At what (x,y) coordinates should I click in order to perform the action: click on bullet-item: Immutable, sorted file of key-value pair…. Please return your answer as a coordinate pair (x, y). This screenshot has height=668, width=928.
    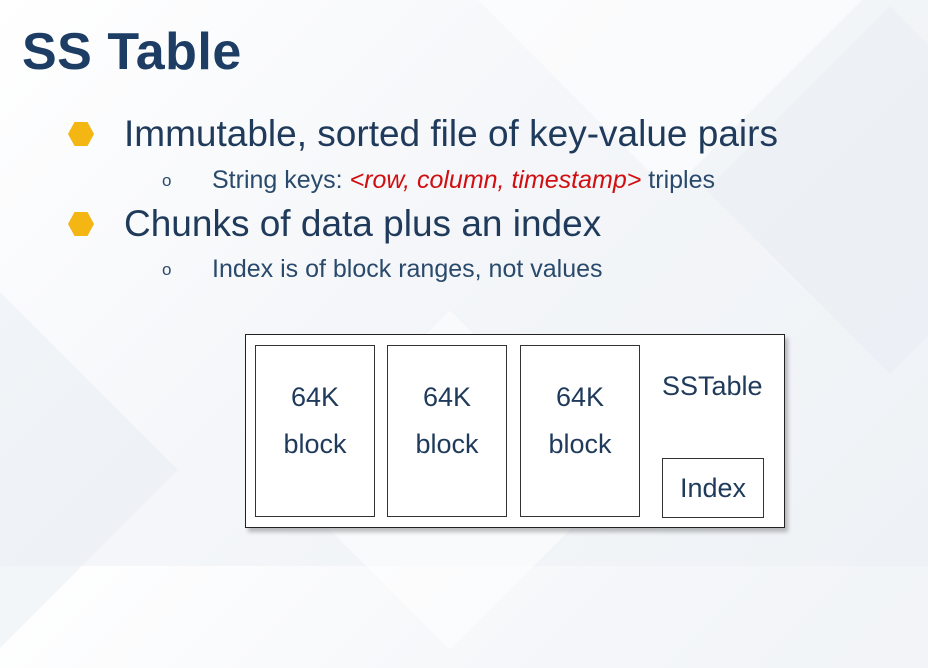
    Looking at the image, I should click on (423, 134).